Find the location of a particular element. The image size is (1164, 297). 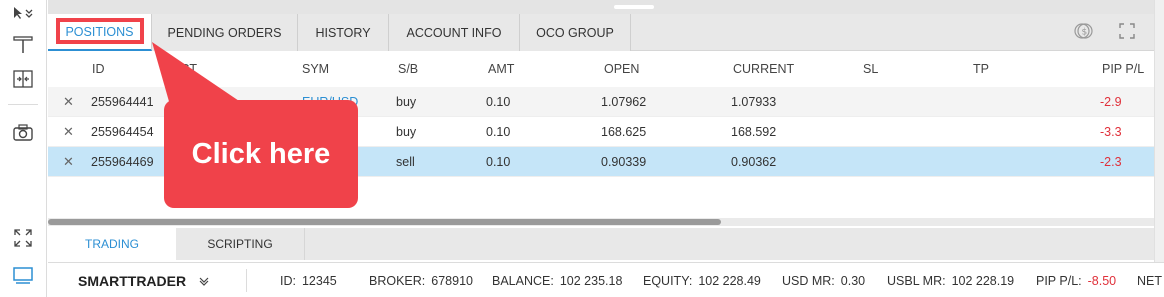

scrollbar-thumb is located at coordinates (384, 222).